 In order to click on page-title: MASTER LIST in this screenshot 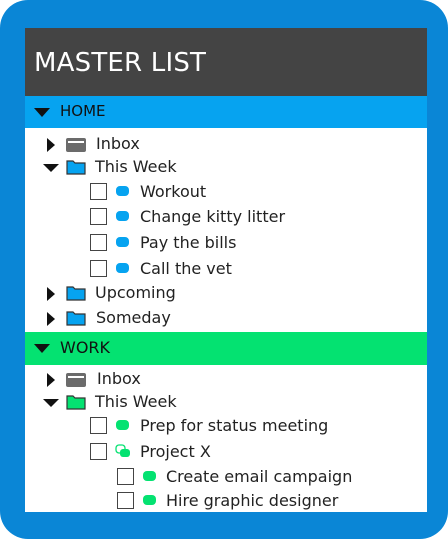, I will do `click(120, 63)`.